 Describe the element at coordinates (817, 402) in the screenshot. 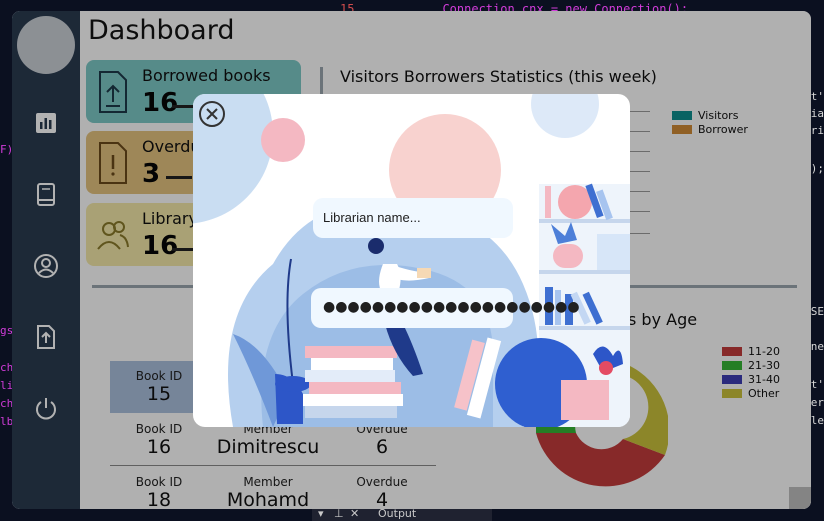

I see `ide-right-fragment: er` at that location.